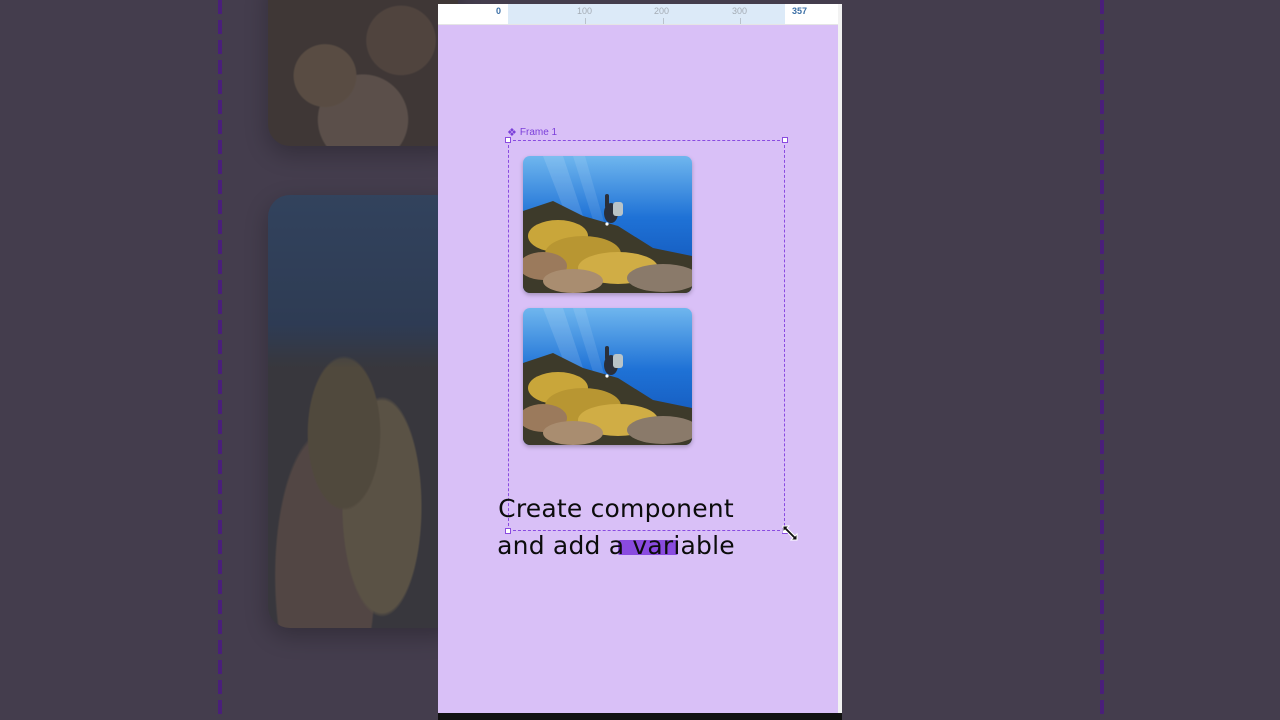 This screenshot has width=1280, height=720. I want to click on background-image-card-large, so click(363, 411).